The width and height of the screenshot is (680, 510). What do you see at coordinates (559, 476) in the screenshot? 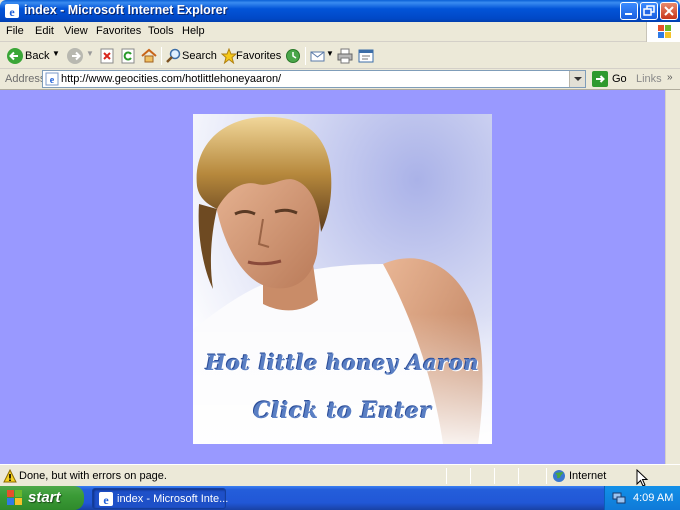
I see `globe-icon` at bounding box center [559, 476].